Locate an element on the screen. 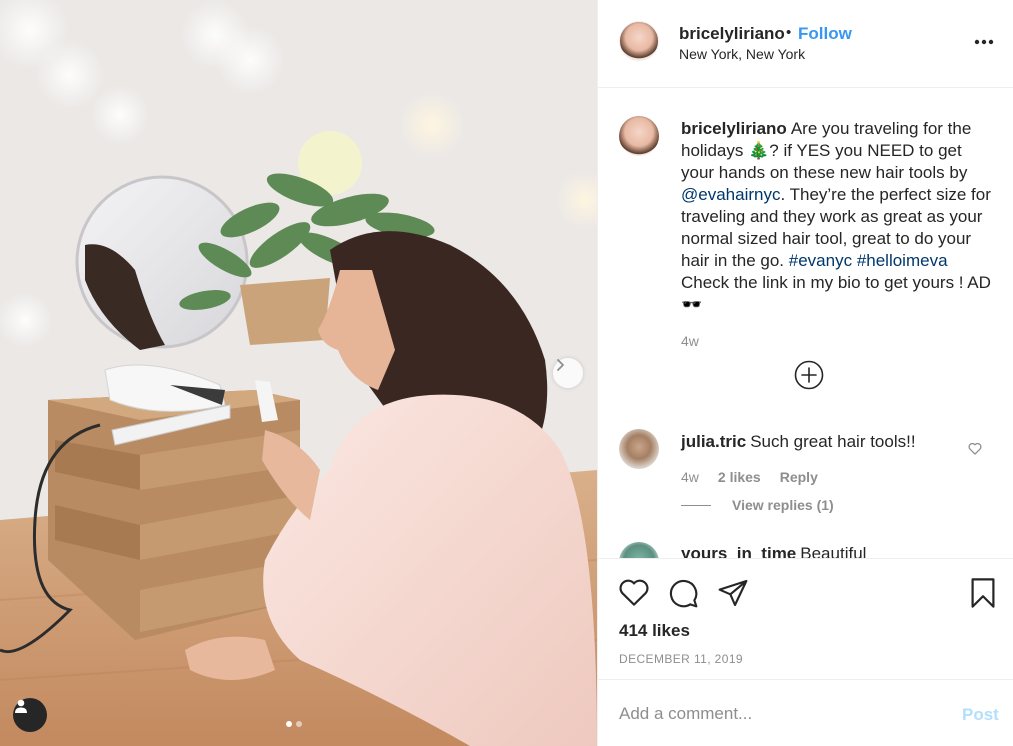  like-button is located at coordinates (634, 594).